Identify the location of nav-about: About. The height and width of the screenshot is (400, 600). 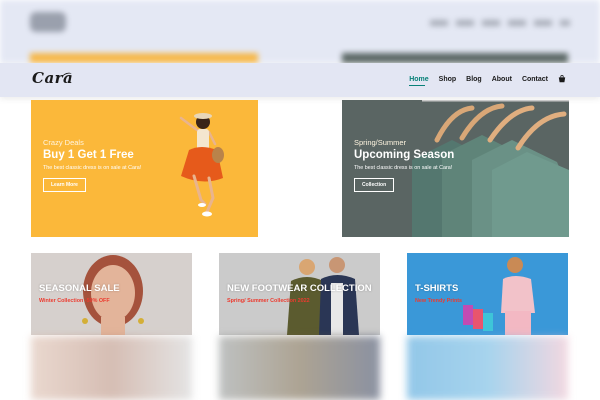
(502, 79).